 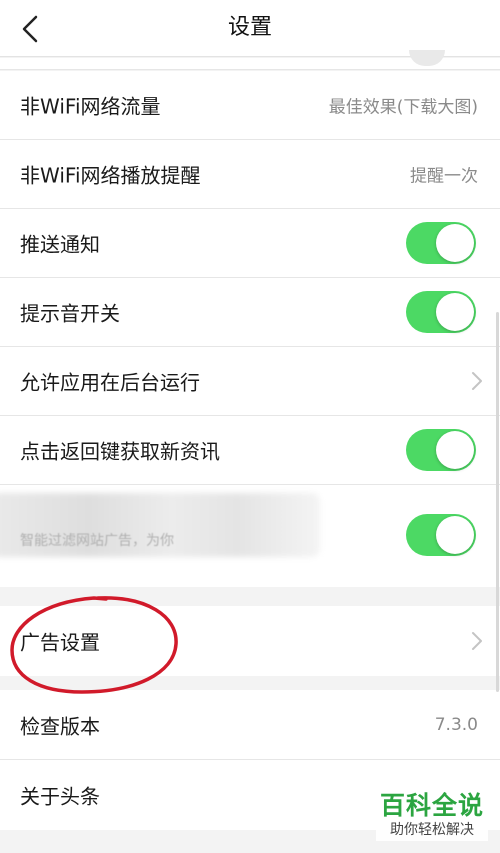 I want to click on settings-group-ads: 广告设置, so click(x=250, y=641).